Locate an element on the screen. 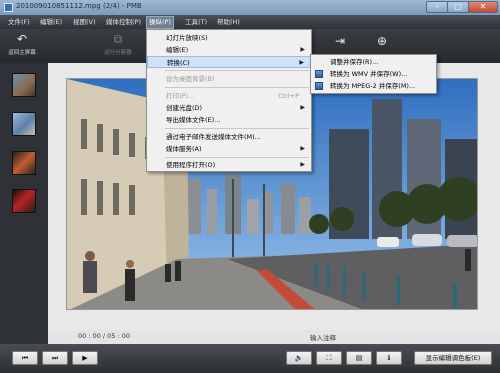  export-button: ⇥ is located at coordinates (340, 42).